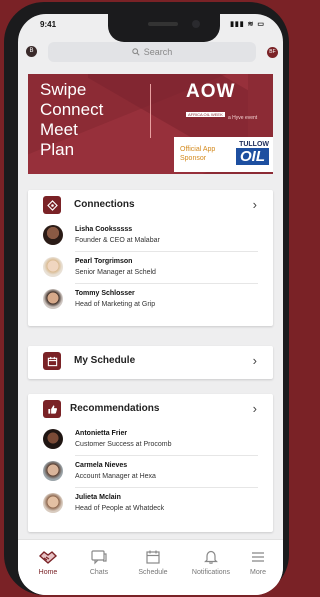  What do you see at coordinates (150, 236) in the screenshot?
I see `list-item: Lisha Cooksssss Founder & CEO at Malabar` at bounding box center [150, 236].